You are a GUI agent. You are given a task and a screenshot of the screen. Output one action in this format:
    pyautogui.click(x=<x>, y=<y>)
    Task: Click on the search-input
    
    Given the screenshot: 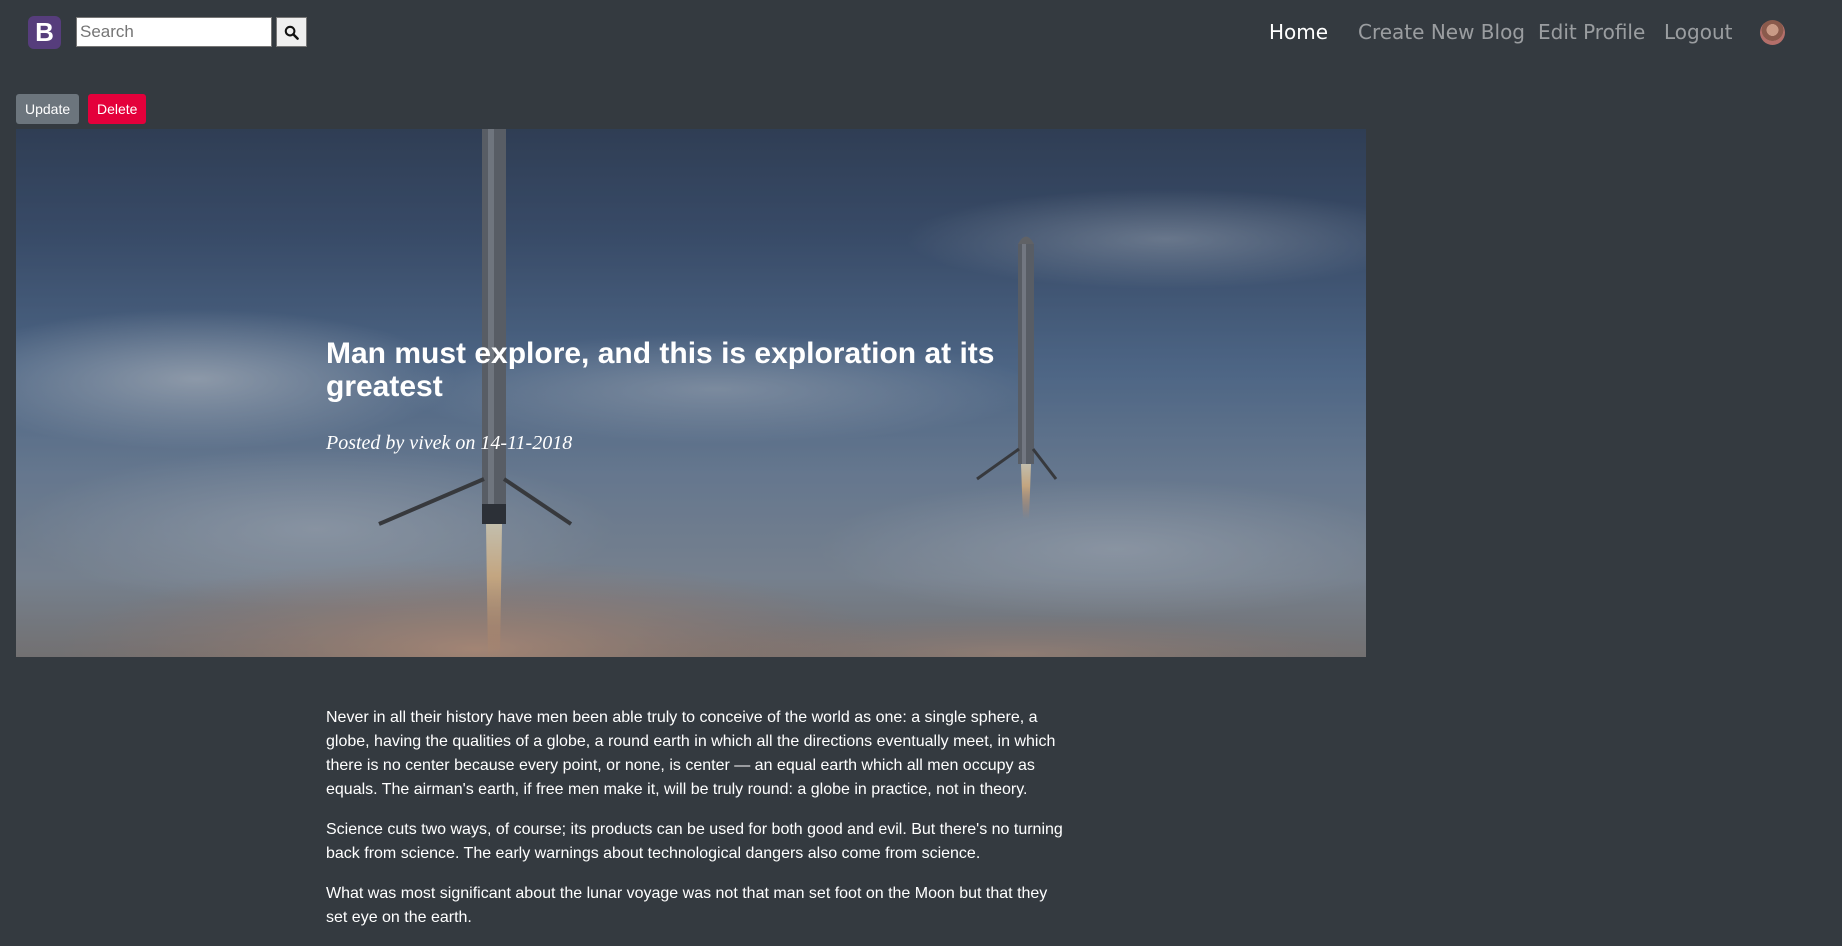 What is the action you would take?
    pyautogui.click(x=174, y=32)
    